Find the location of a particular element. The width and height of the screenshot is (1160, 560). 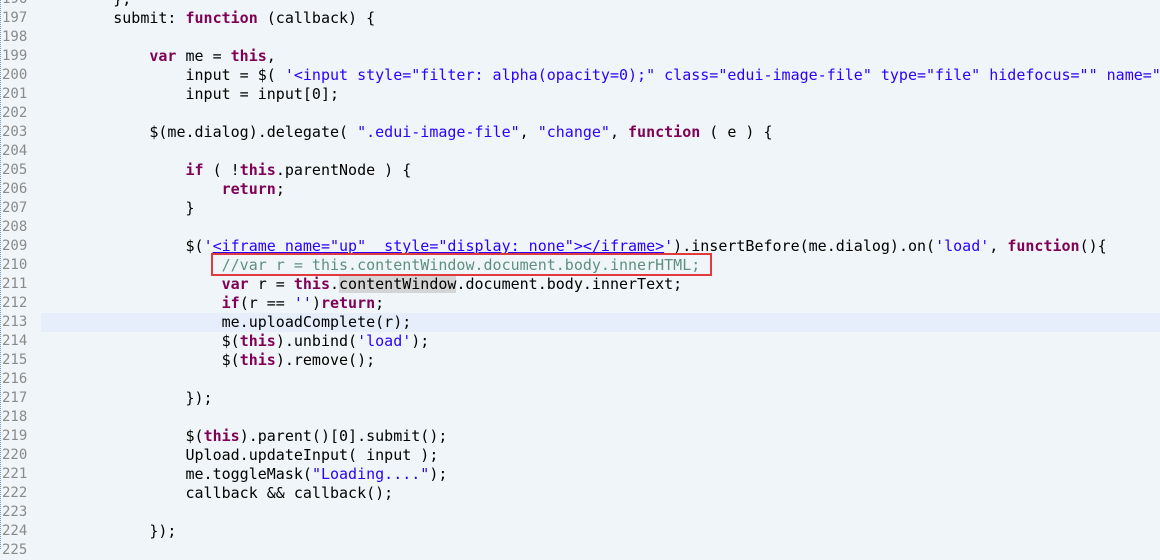

code-line: 216 is located at coordinates (580, 379).